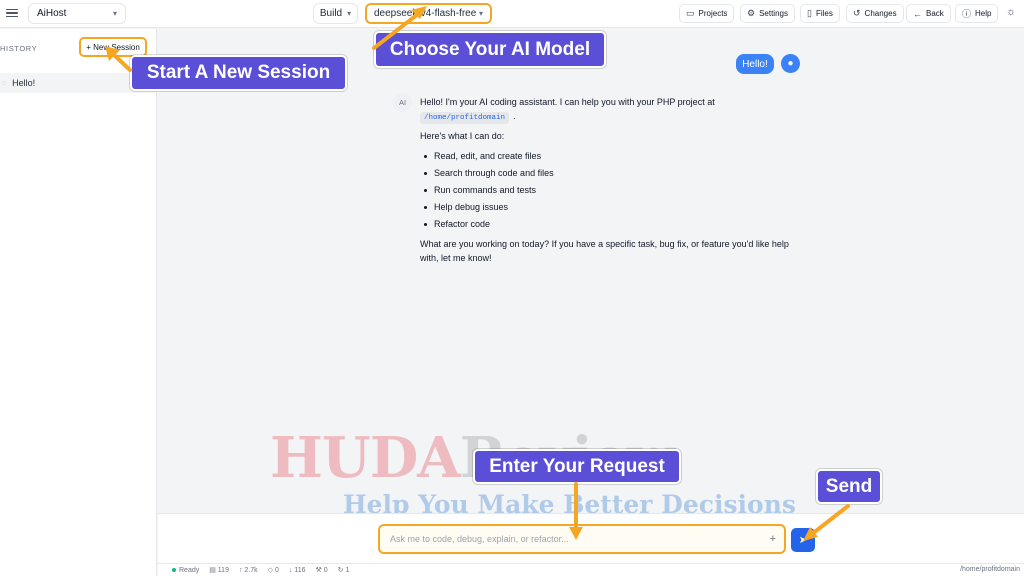 The height and width of the screenshot is (576, 1024). Describe the element at coordinates (935, 13) in the screenshot. I see `back-button-label: Back` at that location.